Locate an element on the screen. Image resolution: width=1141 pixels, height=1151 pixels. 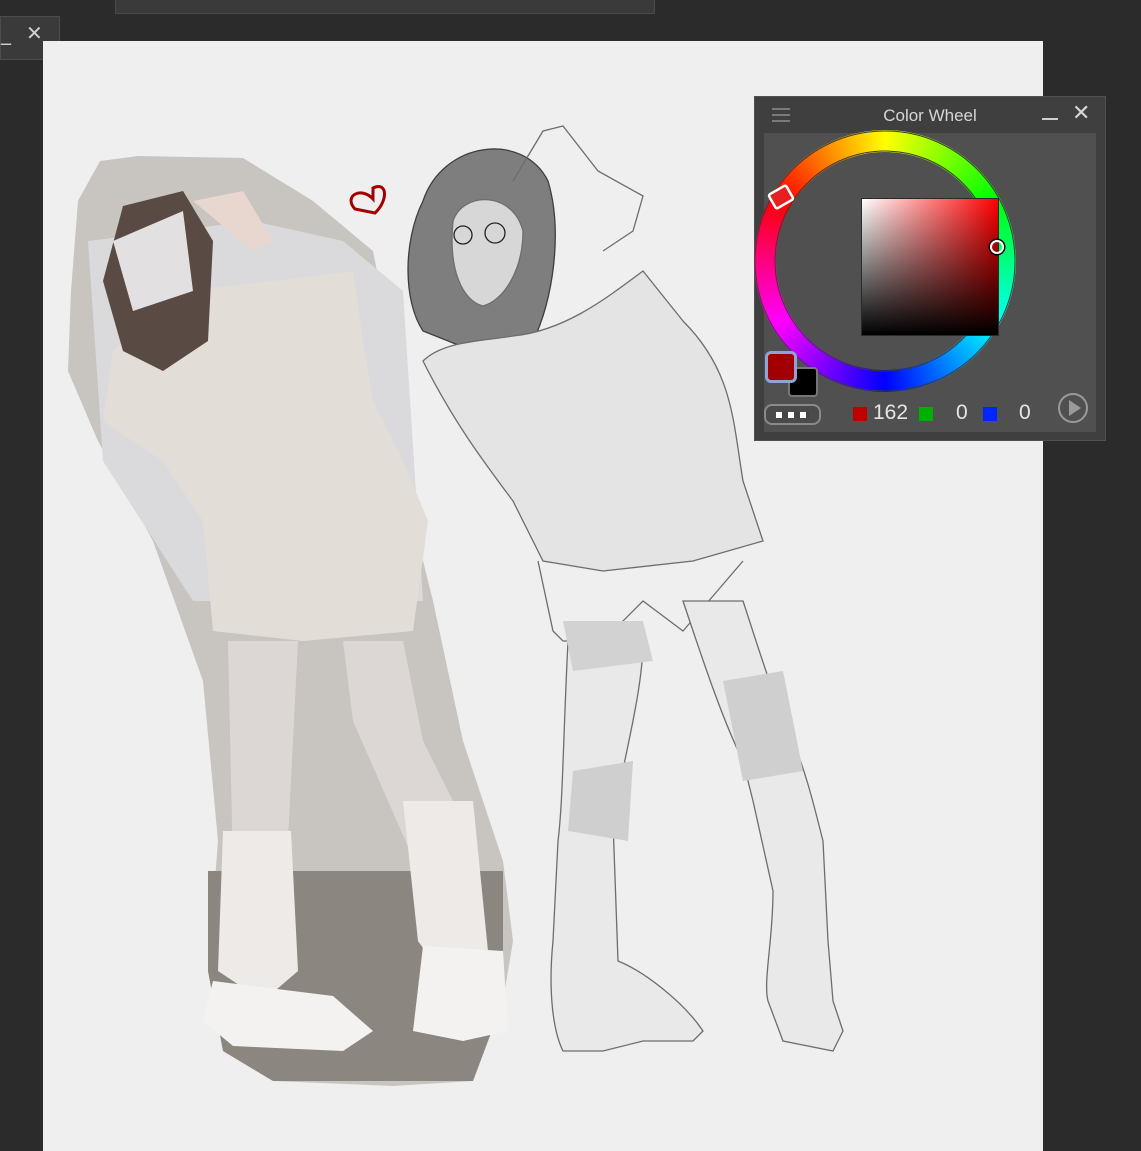
panel-title: Color Wheel is located at coordinates (930, 115).